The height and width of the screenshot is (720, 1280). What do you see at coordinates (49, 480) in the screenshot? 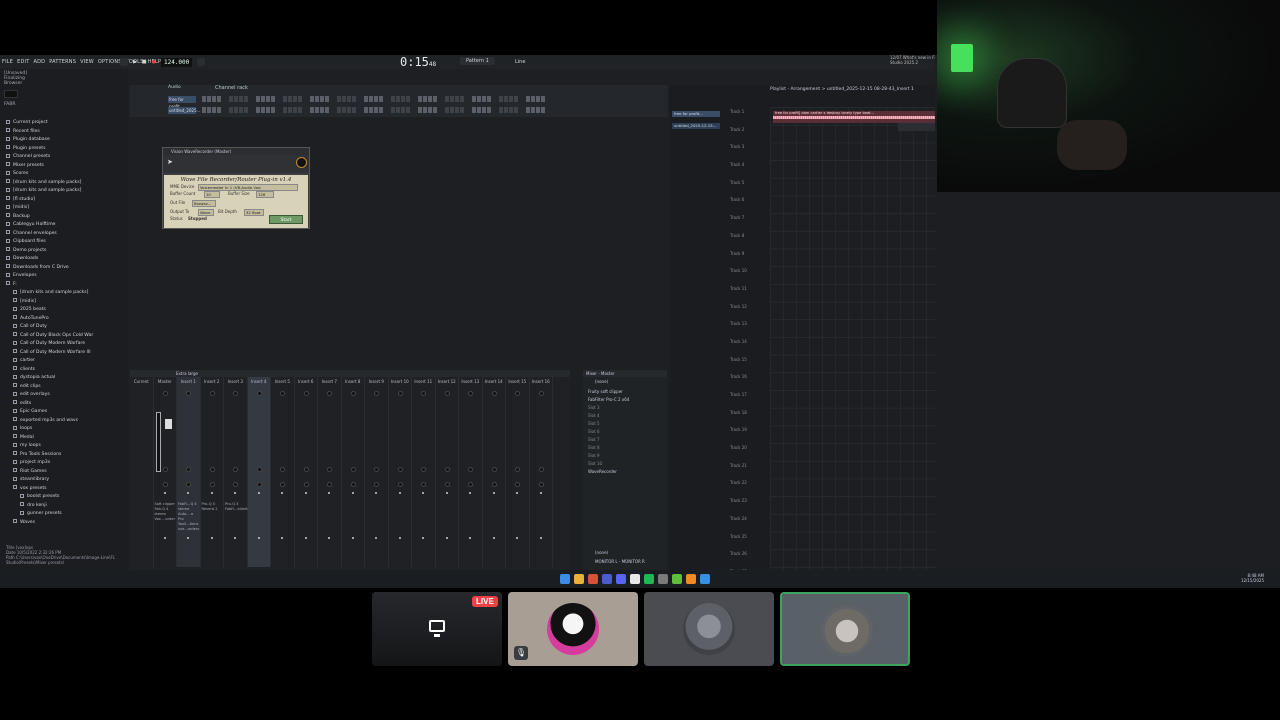
I see `browser-item: steamlibrary` at bounding box center [49, 480].